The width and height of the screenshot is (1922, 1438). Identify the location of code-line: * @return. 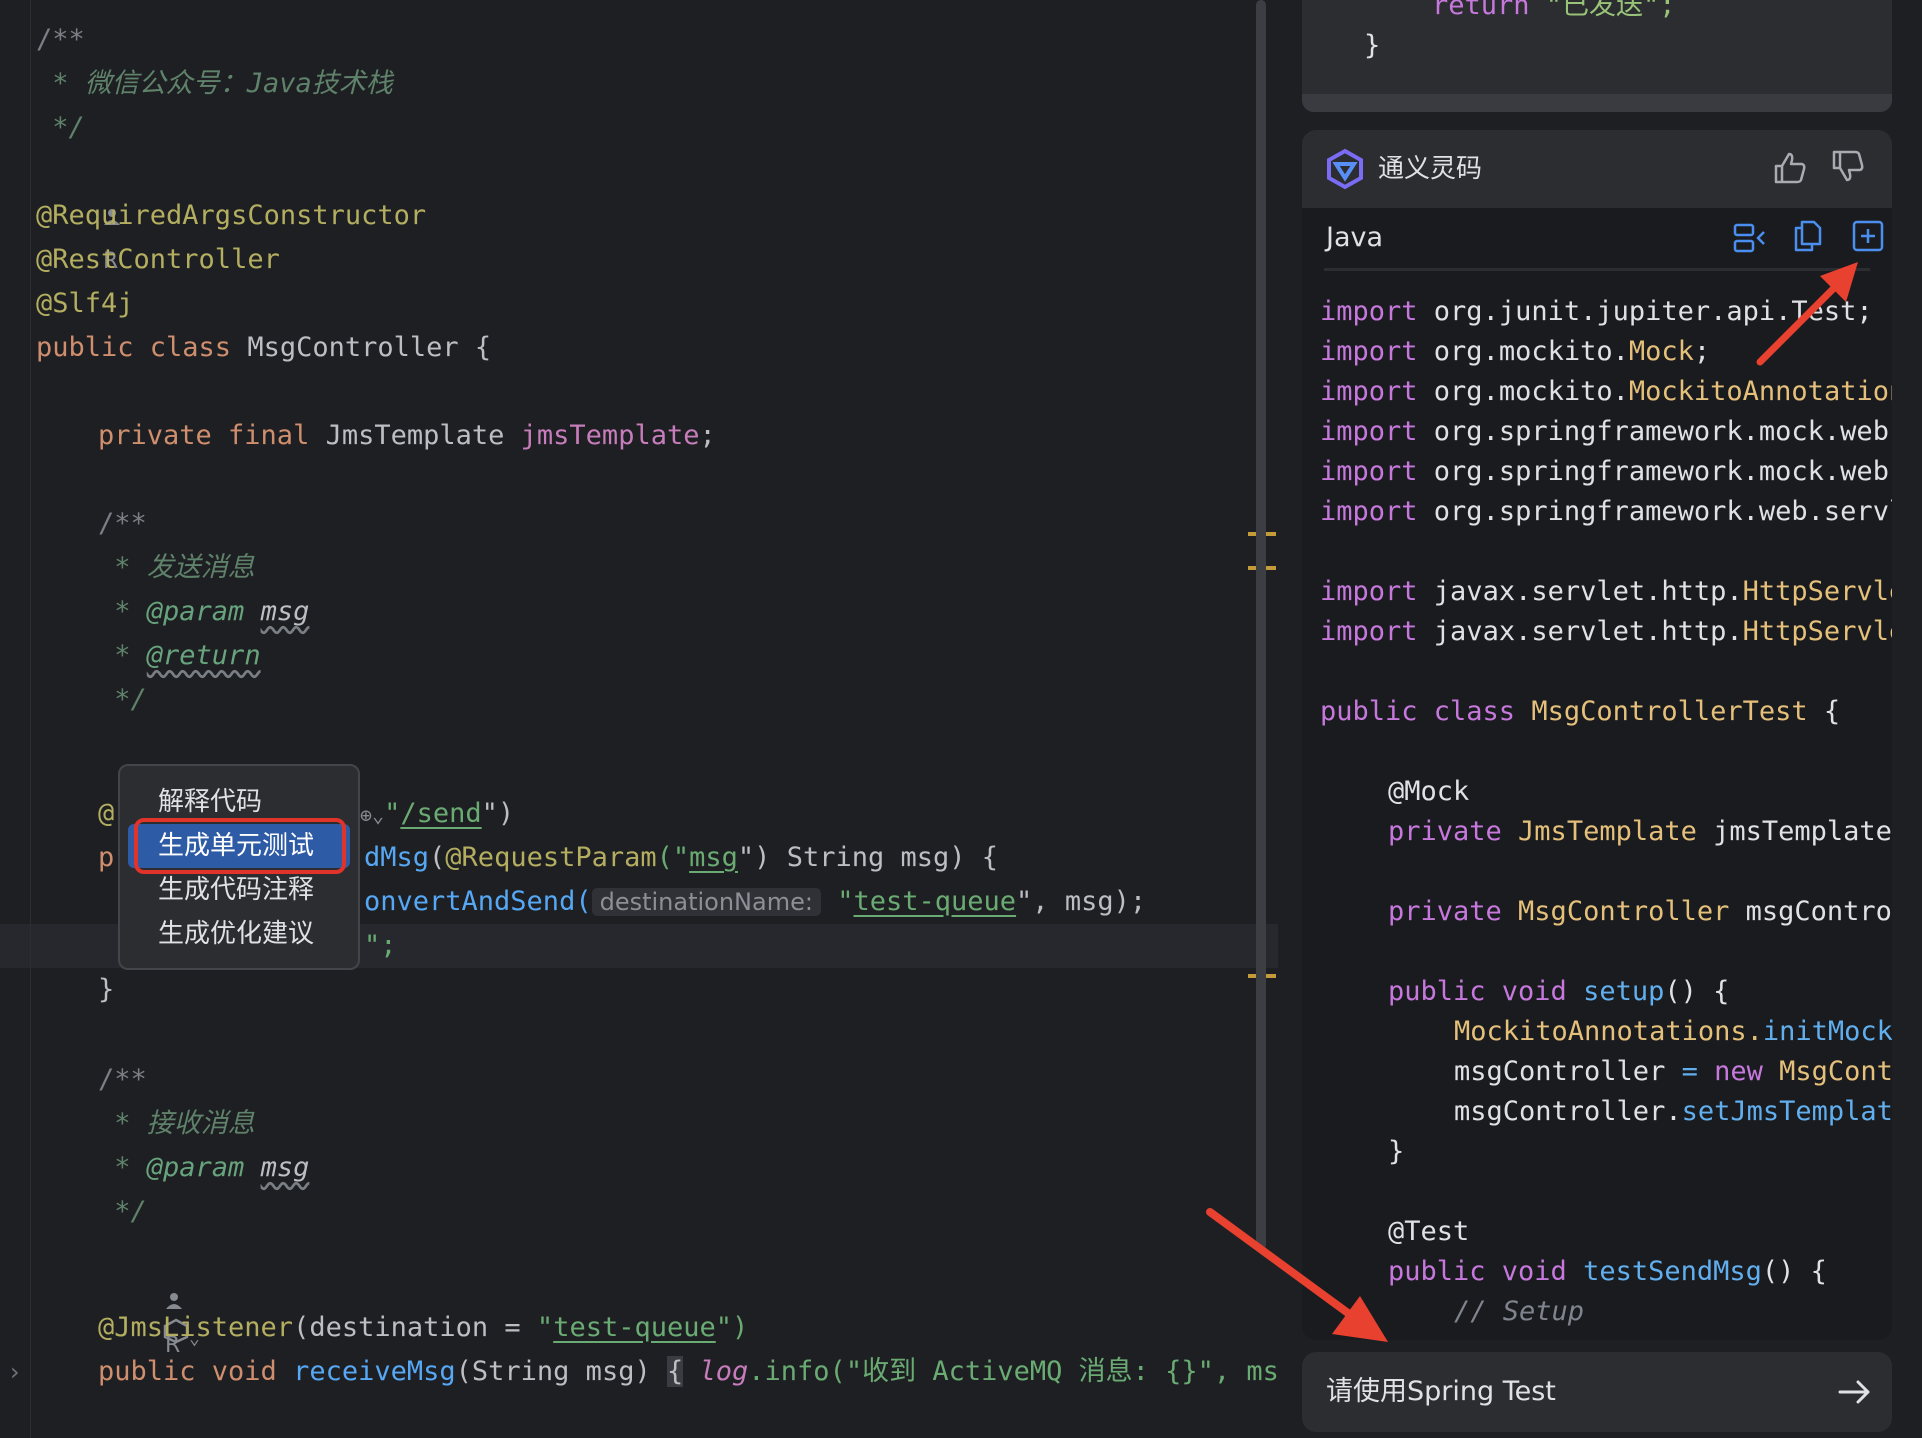
(179, 655).